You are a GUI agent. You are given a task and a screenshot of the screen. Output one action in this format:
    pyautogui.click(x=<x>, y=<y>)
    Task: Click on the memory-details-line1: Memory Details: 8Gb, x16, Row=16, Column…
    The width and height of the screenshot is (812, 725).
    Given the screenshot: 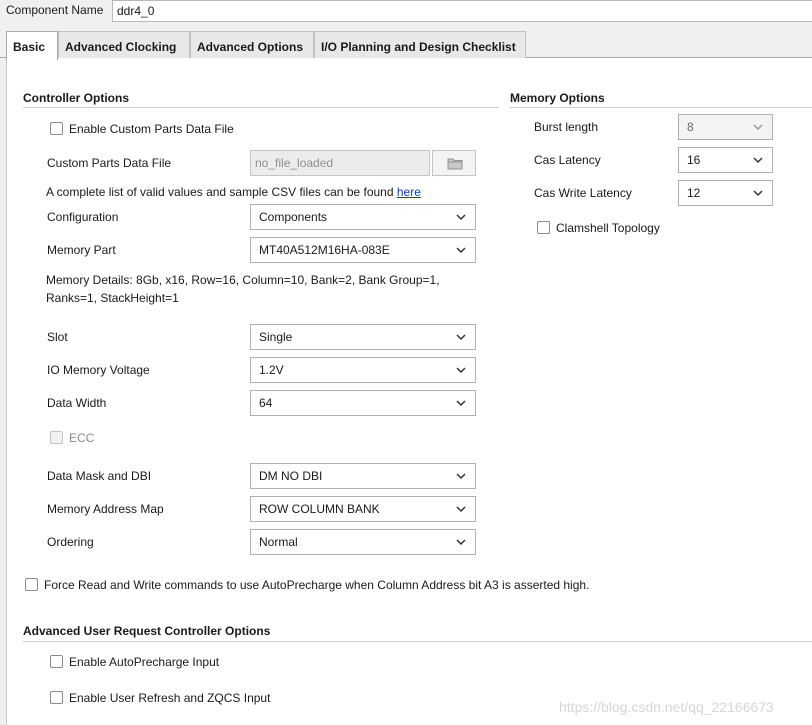 What is the action you would take?
    pyautogui.click(x=243, y=280)
    